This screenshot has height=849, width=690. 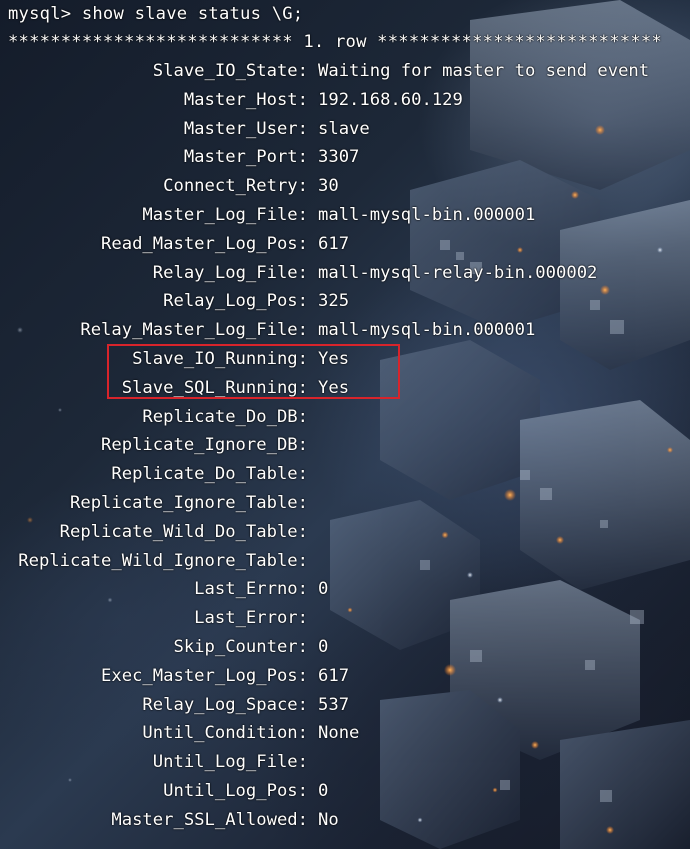 I want to click on status-field-row: Exec_Master_Log_Pos: 617, so click(x=345, y=676).